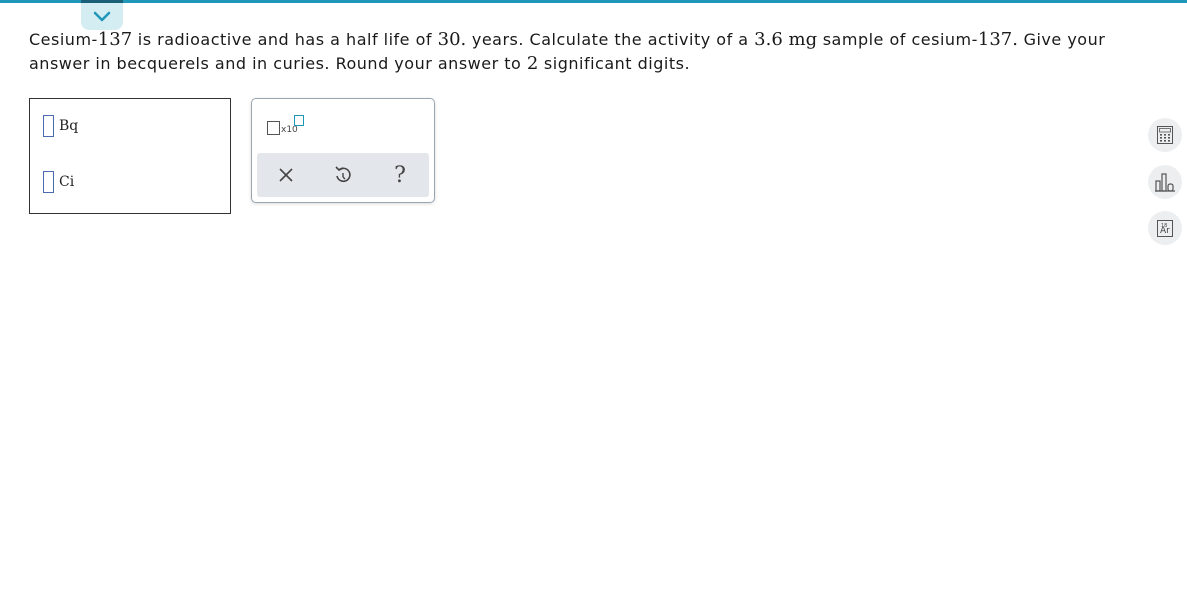 The height and width of the screenshot is (605, 1187). I want to click on x10-label: x10, so click(289, 130).